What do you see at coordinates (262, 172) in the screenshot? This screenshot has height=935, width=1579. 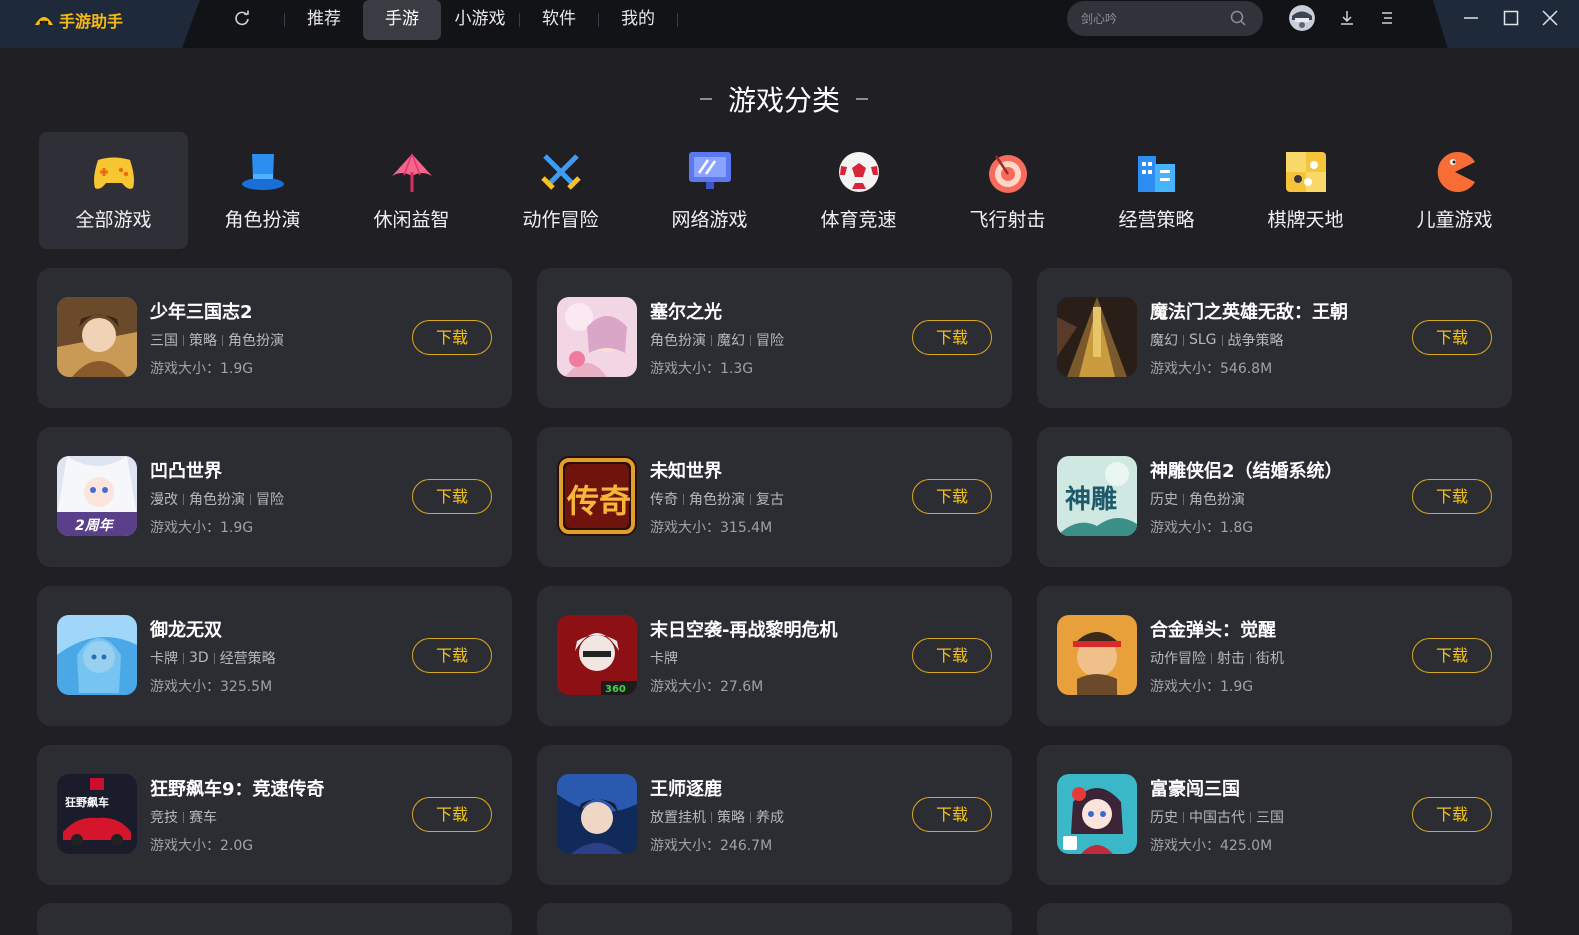 I see `top-hat-icon` at bounding box center [262, 172].